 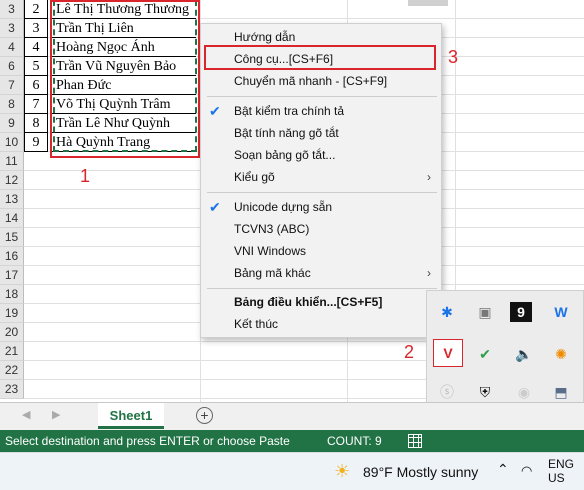 What do you see at coordinates (485, 354) in the screenshot?
I see `security-check-icon: ✔` at bounding box center [485, 354].